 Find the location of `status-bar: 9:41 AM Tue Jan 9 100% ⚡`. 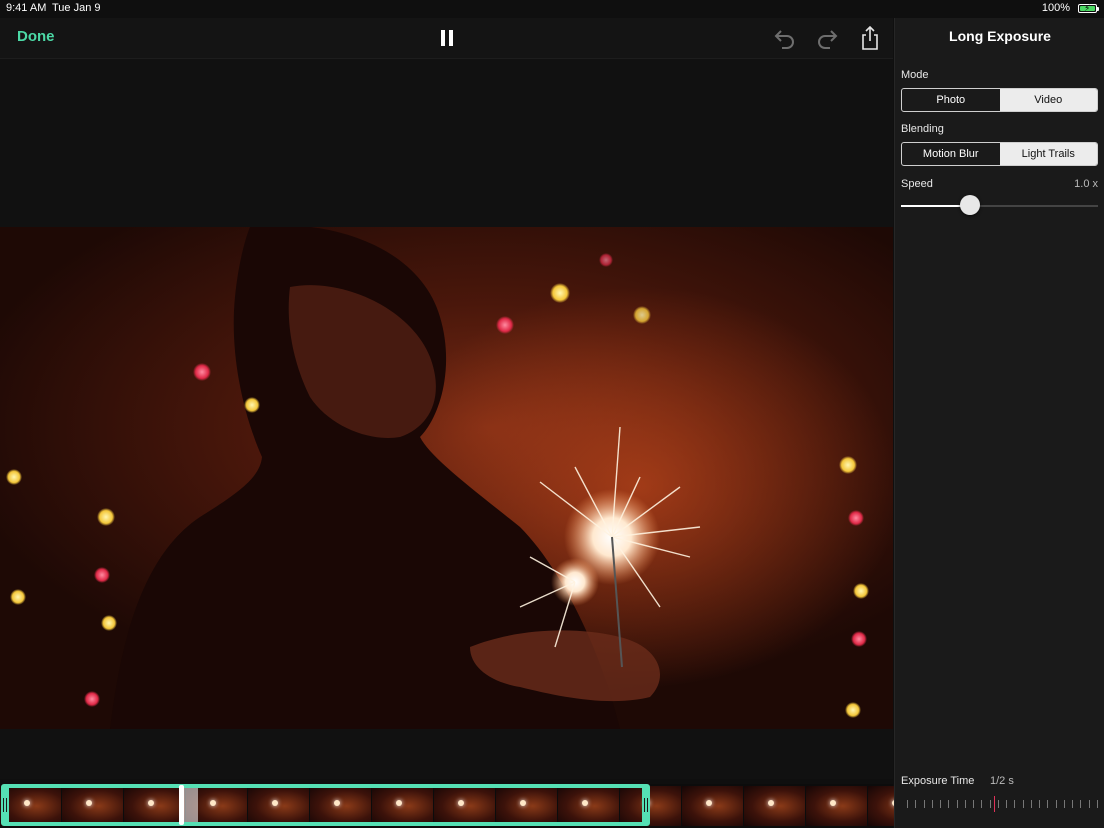

status-bar: 9:41 AM Tue Jan 9 100% ⚡ is located at coordinates (552, 9).